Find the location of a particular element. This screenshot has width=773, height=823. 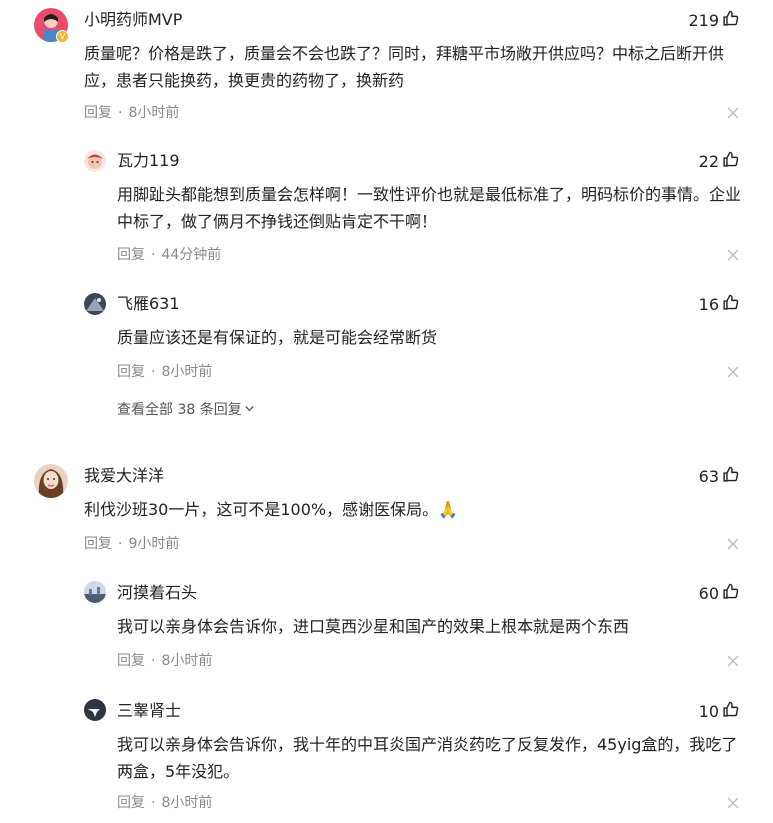

reply-text: 我可以亲身体会告诉你，进口莫西沙星和国产的效果上根本就是两个东西 is located at coordinates (373, 626).